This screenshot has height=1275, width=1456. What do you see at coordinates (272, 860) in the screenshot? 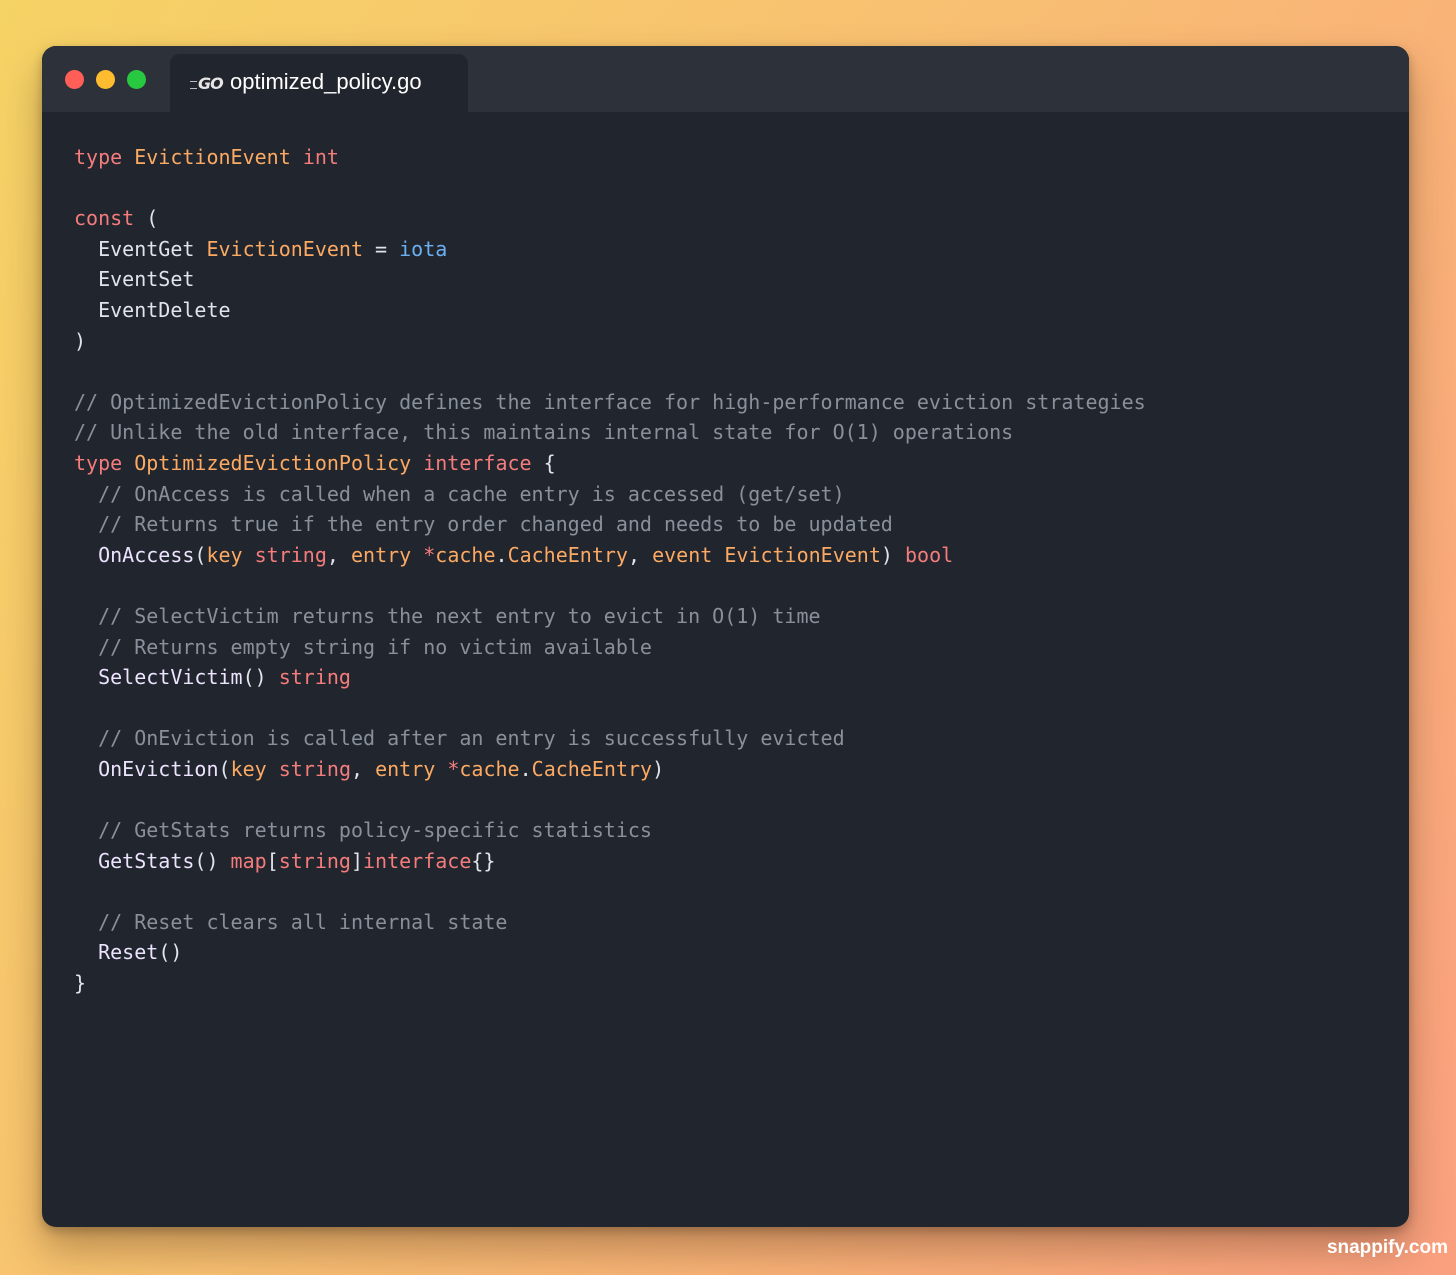
I see `code-token: [` at bounding box center [272, 860].